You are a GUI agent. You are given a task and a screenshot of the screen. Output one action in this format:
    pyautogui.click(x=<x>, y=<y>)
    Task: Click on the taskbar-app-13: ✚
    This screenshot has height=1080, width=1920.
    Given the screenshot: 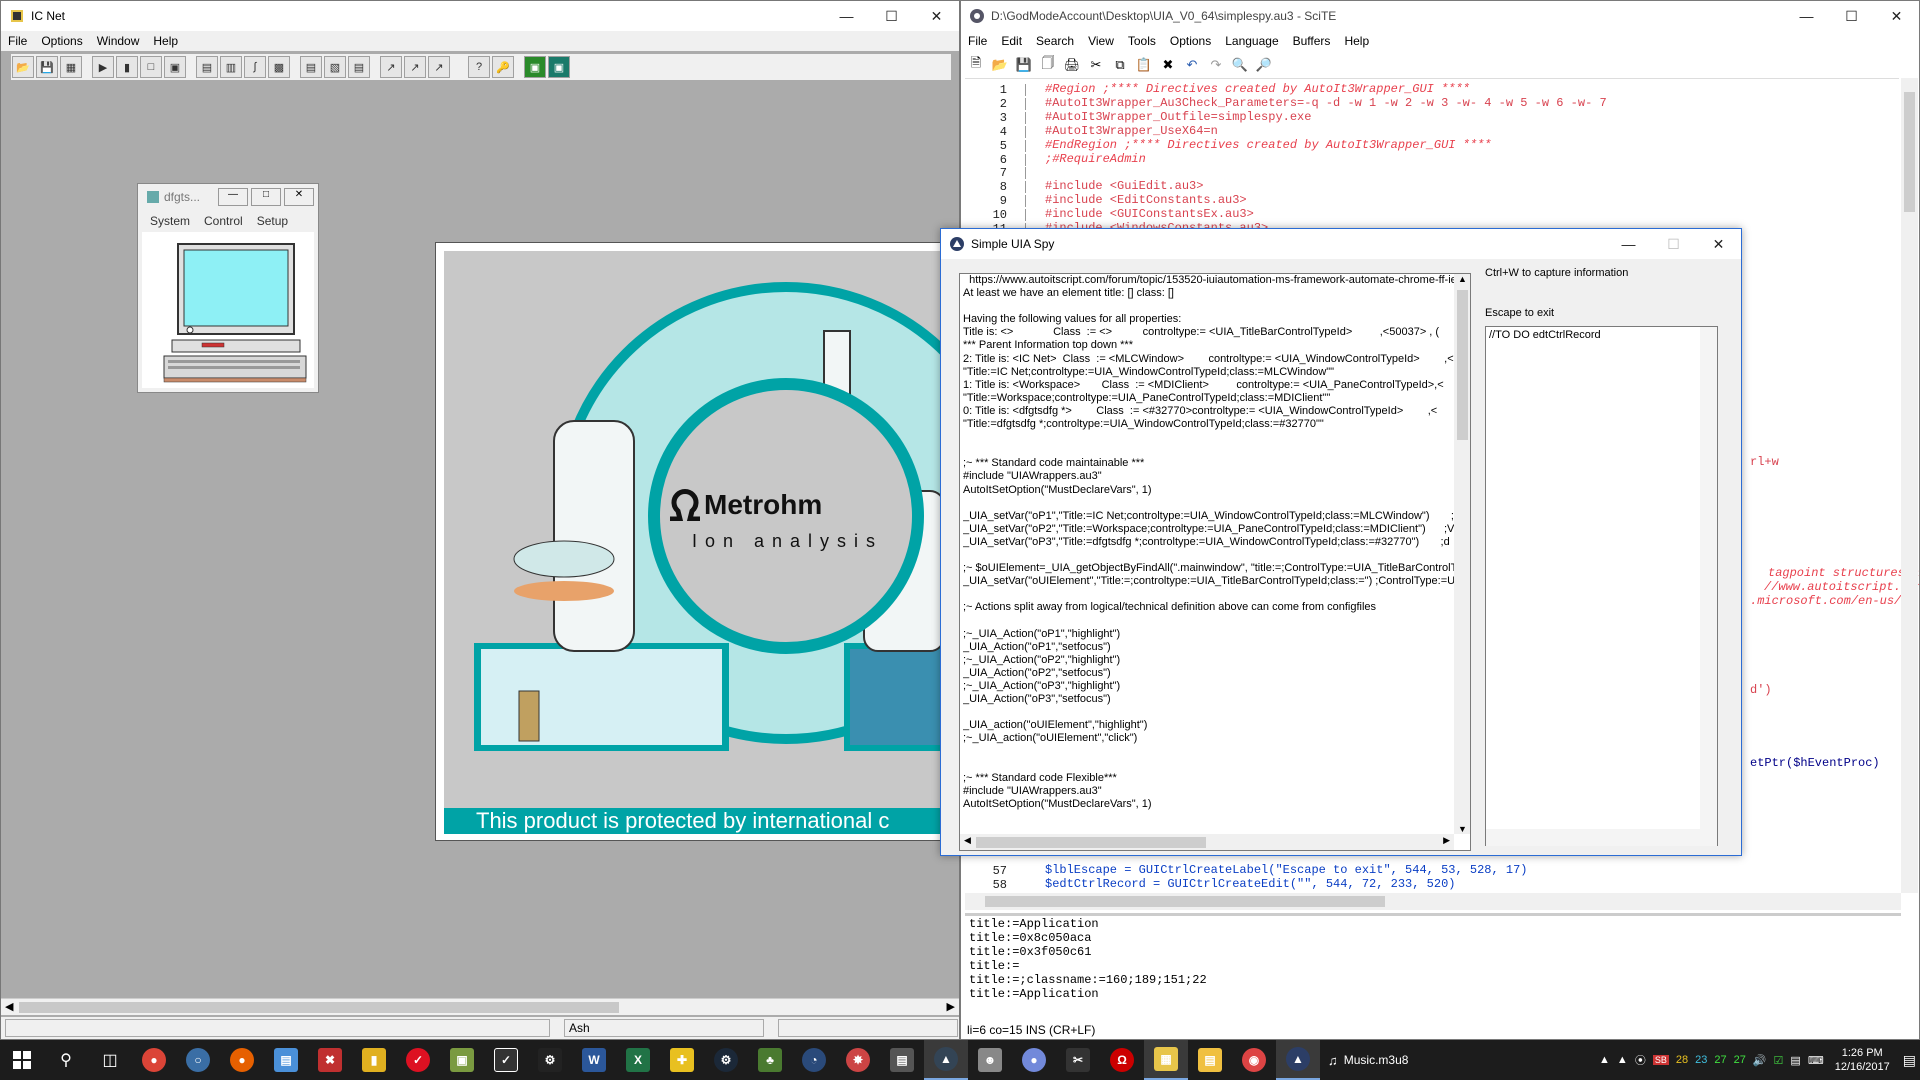 What is the action you would take?
    pyautogui.click(x=682, y=1060)
    